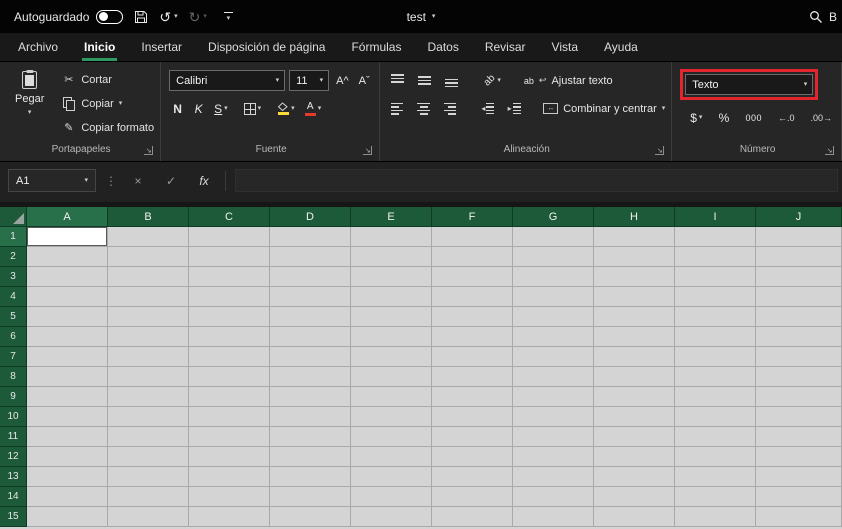 This screenshot has width=842, height=529. What do you see at coordinates (799, 437) in the screenshot?
I see `cell-J11` at bounding box center [799, 437].